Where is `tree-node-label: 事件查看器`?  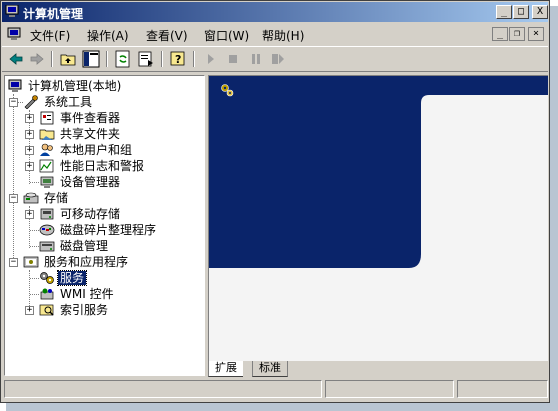 tree-node-label: 事件查看器 is located at coordinates (90, 118).